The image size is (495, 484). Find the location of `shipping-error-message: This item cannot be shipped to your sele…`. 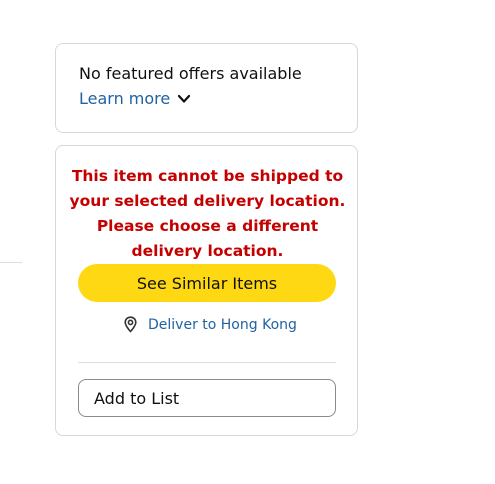

shipping-error-message: This item cannot be shipped to your sele… is located at coordinates (207, 213).